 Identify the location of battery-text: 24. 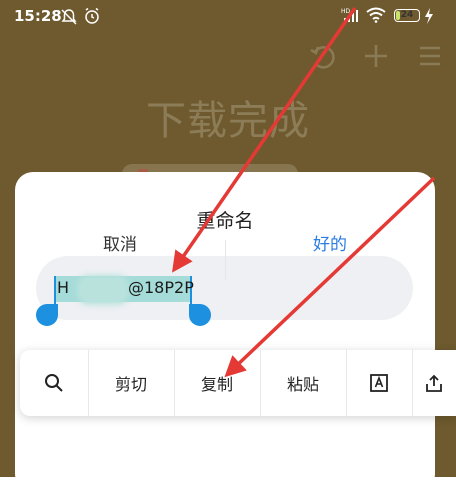
(407, 15).